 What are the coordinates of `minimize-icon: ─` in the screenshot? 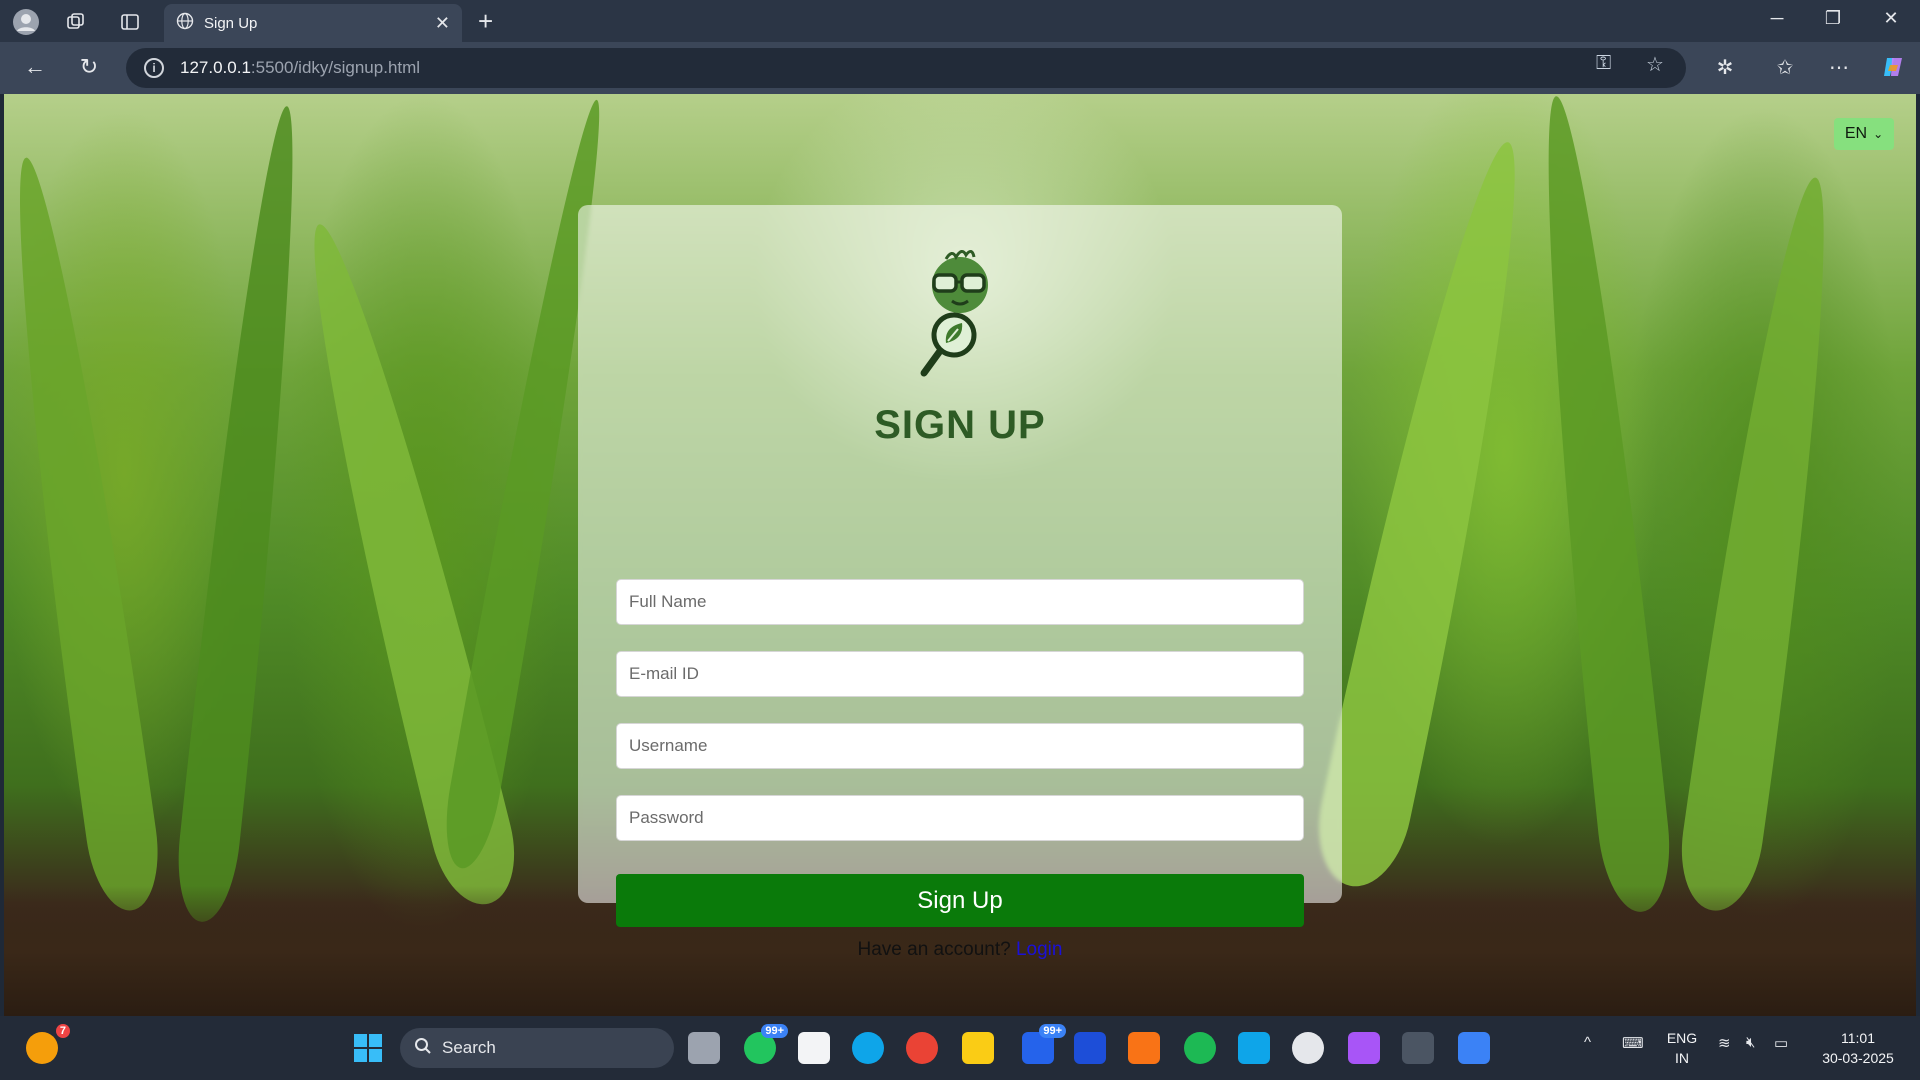 It's located at (1777, 18).